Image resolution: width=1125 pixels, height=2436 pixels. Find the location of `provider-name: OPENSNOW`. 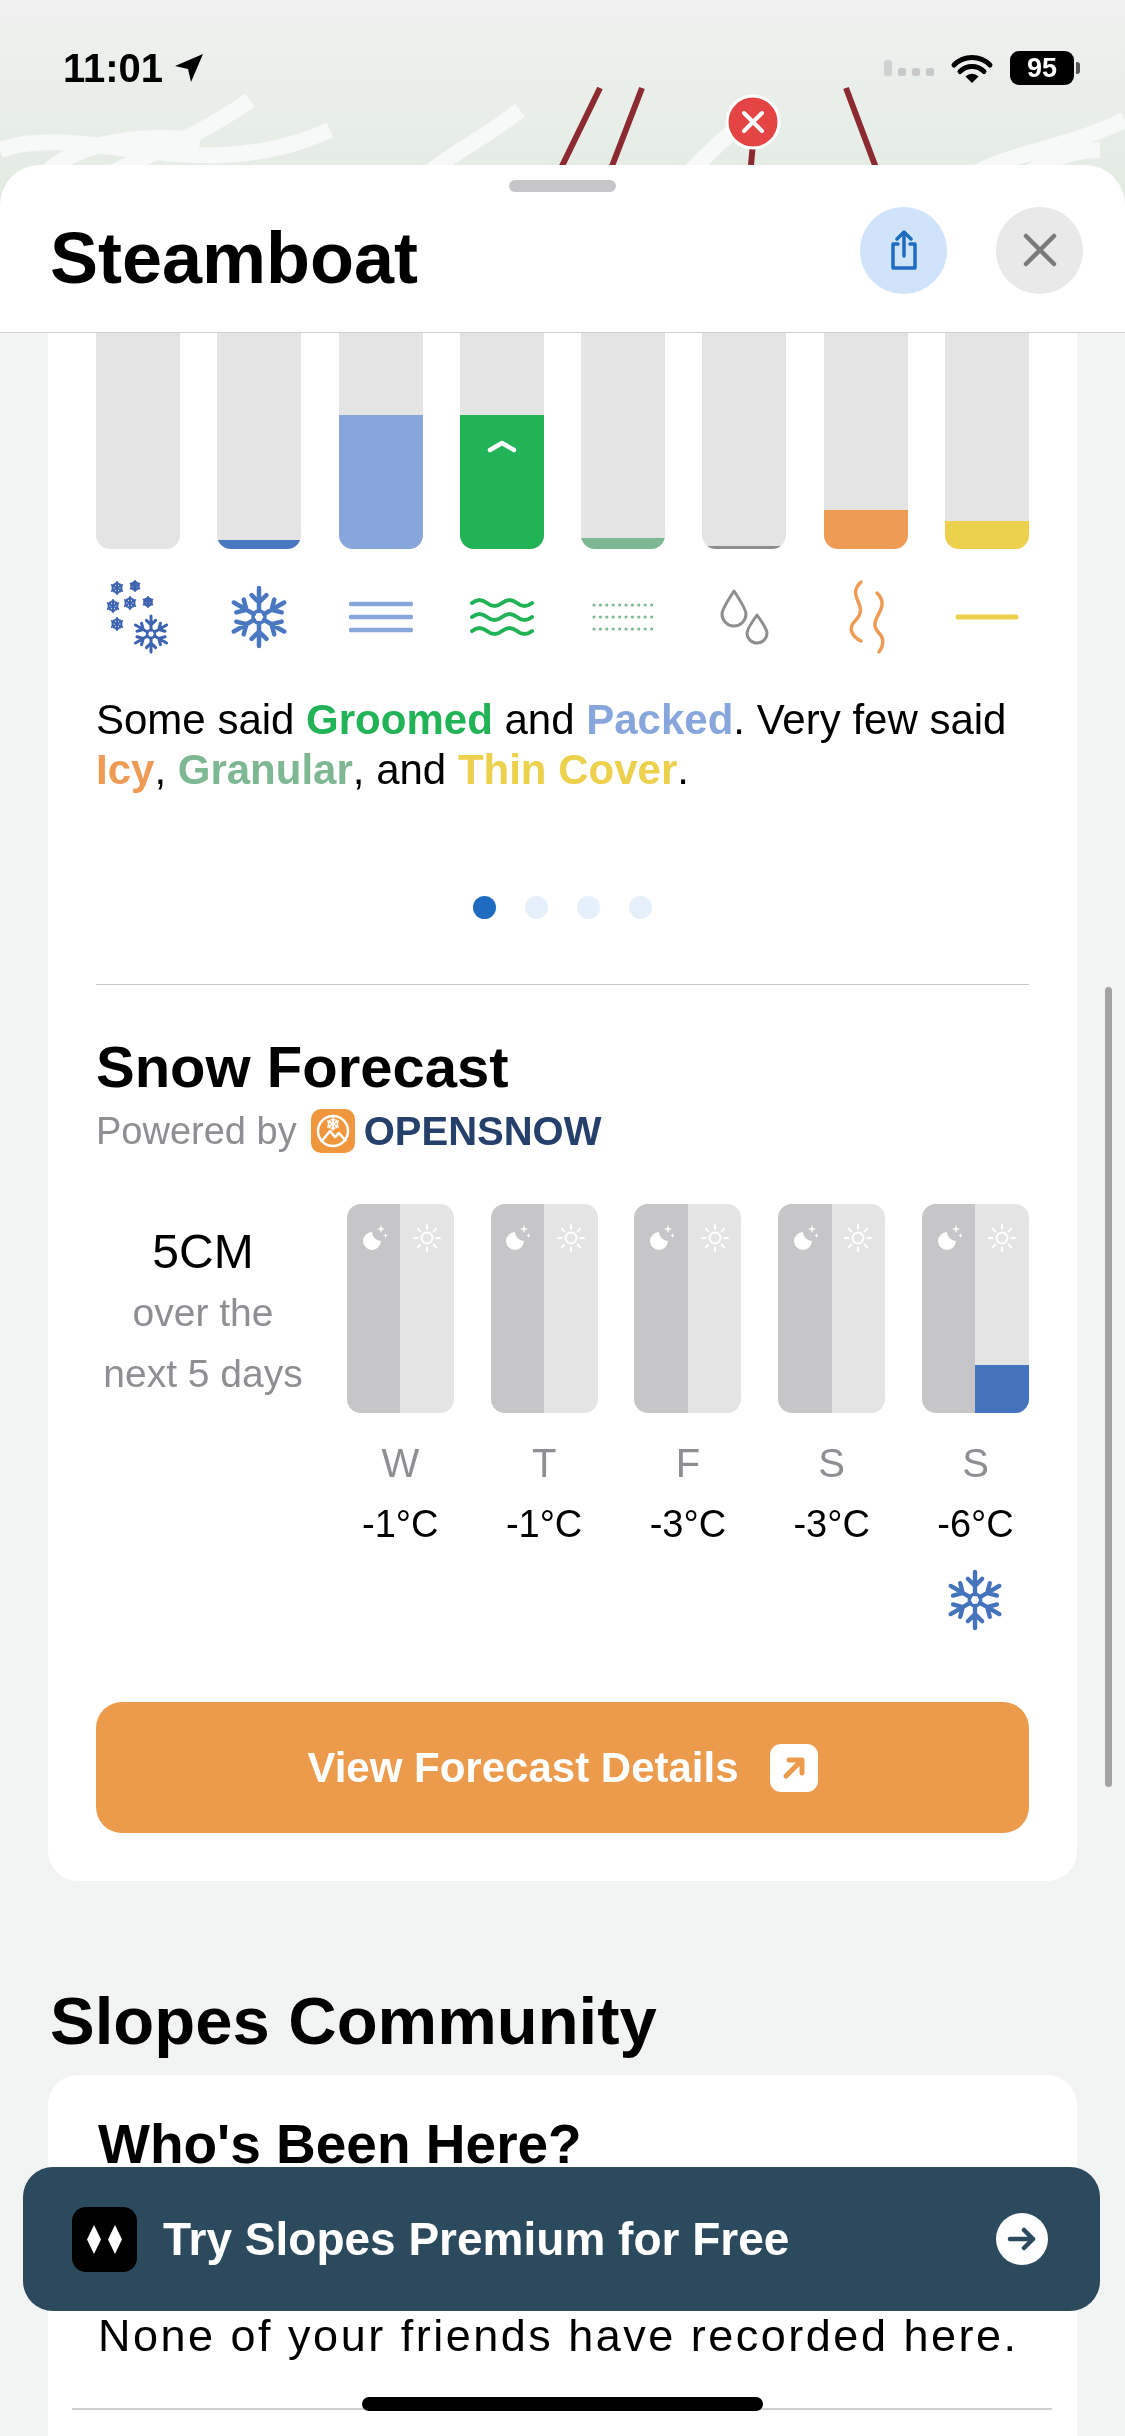

provider-name: OPENSNOW is located at coordinates (482, 1131).